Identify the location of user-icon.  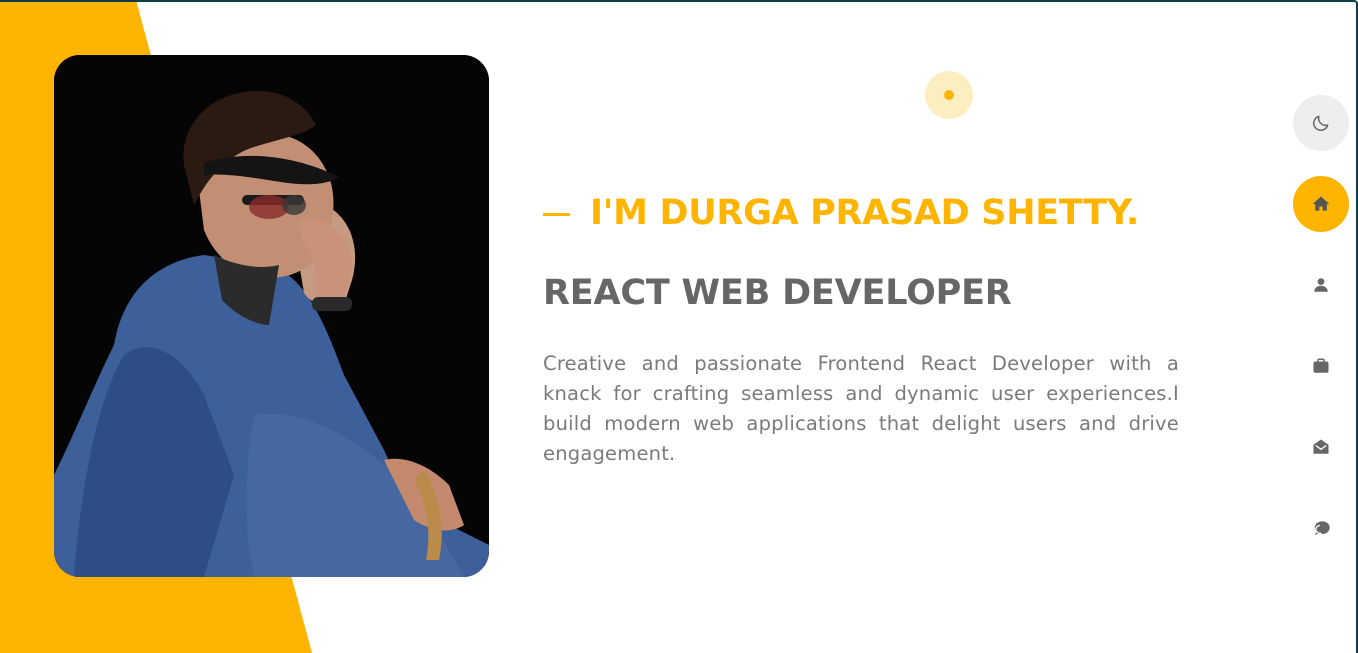
(1321, 285).